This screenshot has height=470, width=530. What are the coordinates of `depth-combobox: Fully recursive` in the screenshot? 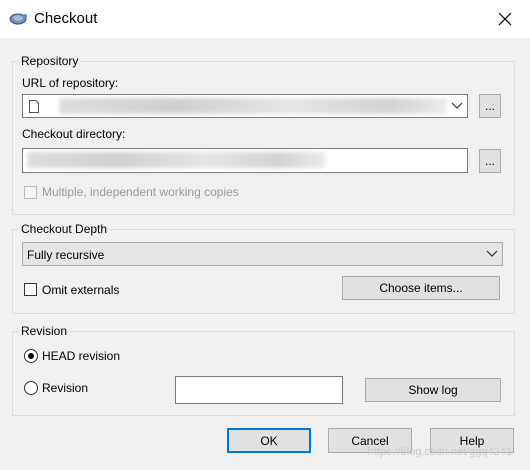 It's located at (262, 254).